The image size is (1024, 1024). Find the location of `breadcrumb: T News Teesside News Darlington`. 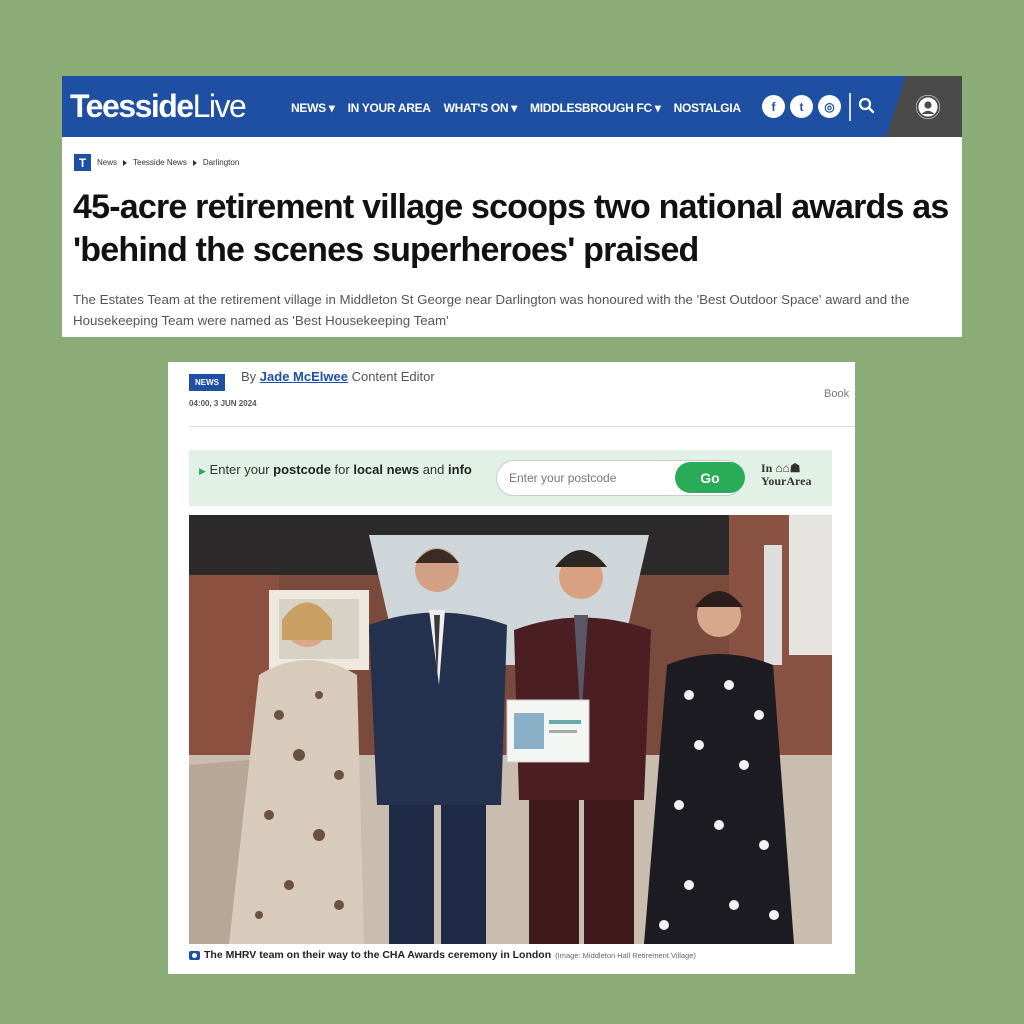

breadcrumb: T News Teesside News Darlington is located at coordinates (156, 162).